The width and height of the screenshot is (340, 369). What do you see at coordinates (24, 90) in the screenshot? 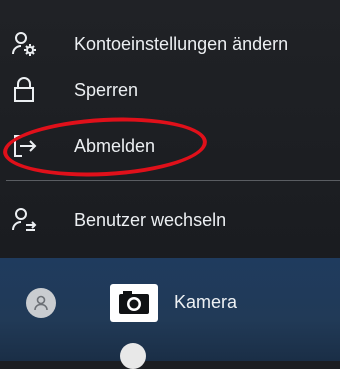
I see `lock-icon` at bounding box center [24, 90].